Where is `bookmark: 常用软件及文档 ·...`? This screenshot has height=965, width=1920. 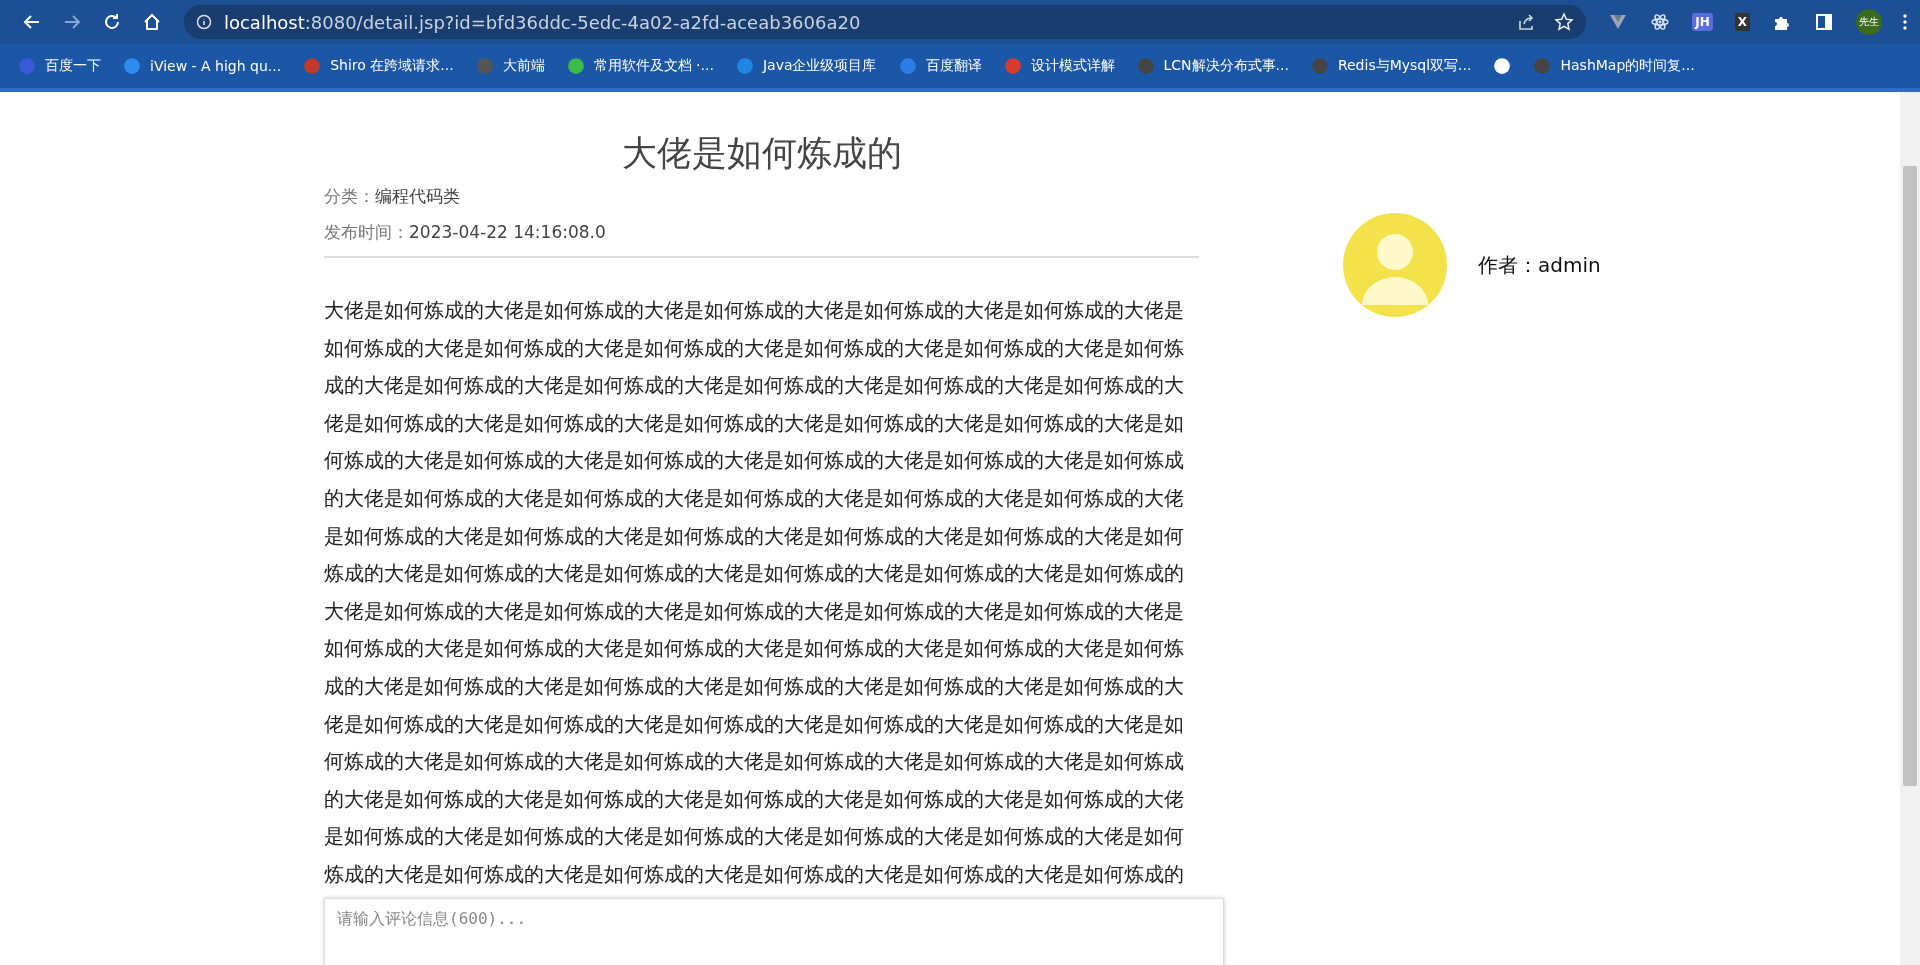 bookmark: 常用软件及文档 ·... is located at coordinates (640, 66).